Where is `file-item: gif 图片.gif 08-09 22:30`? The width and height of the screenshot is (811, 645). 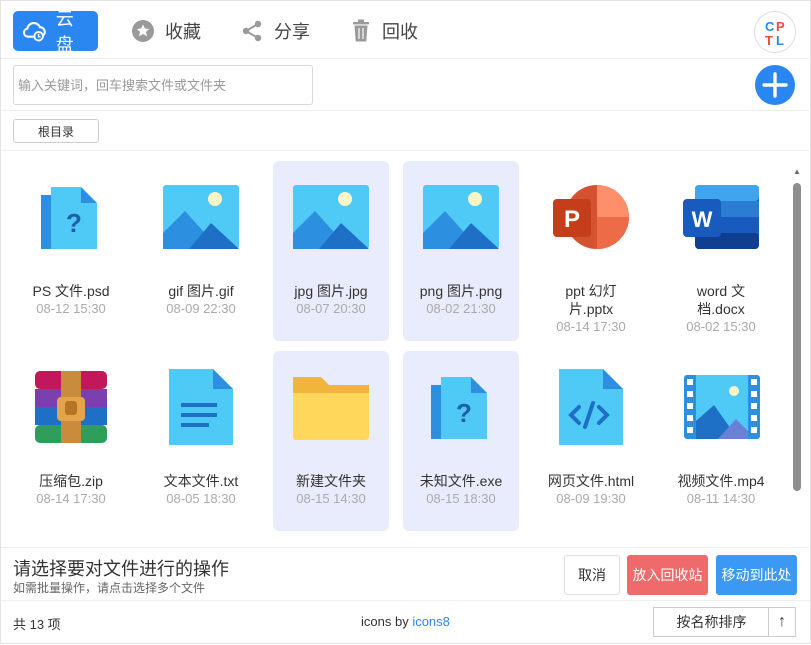
file-item: gif 图片.gif 08-09 22:30 is located at coordinates (201, 251).